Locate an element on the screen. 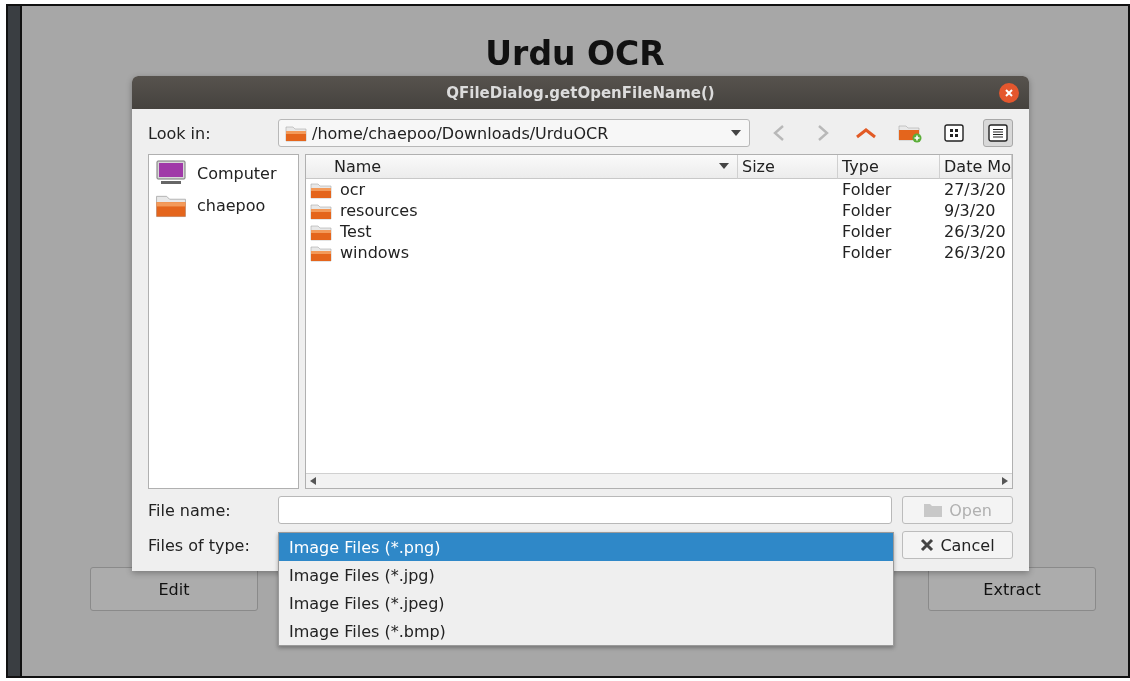 The image size is (1130, 681). file-date: 27/3/20 is located at coordinates (975, 189).